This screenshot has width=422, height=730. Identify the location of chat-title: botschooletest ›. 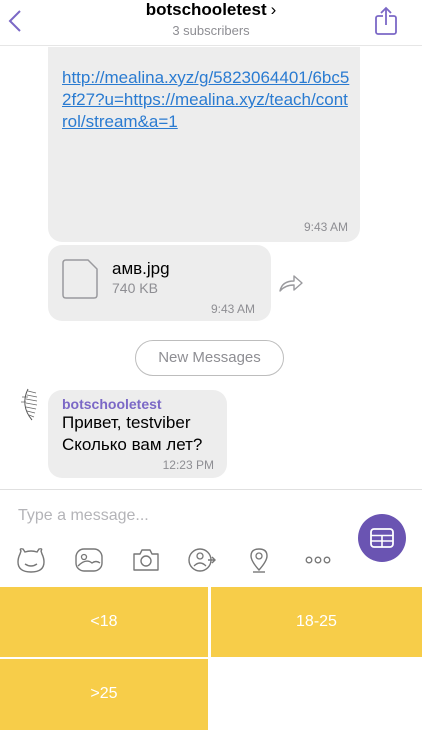
(211, 10).